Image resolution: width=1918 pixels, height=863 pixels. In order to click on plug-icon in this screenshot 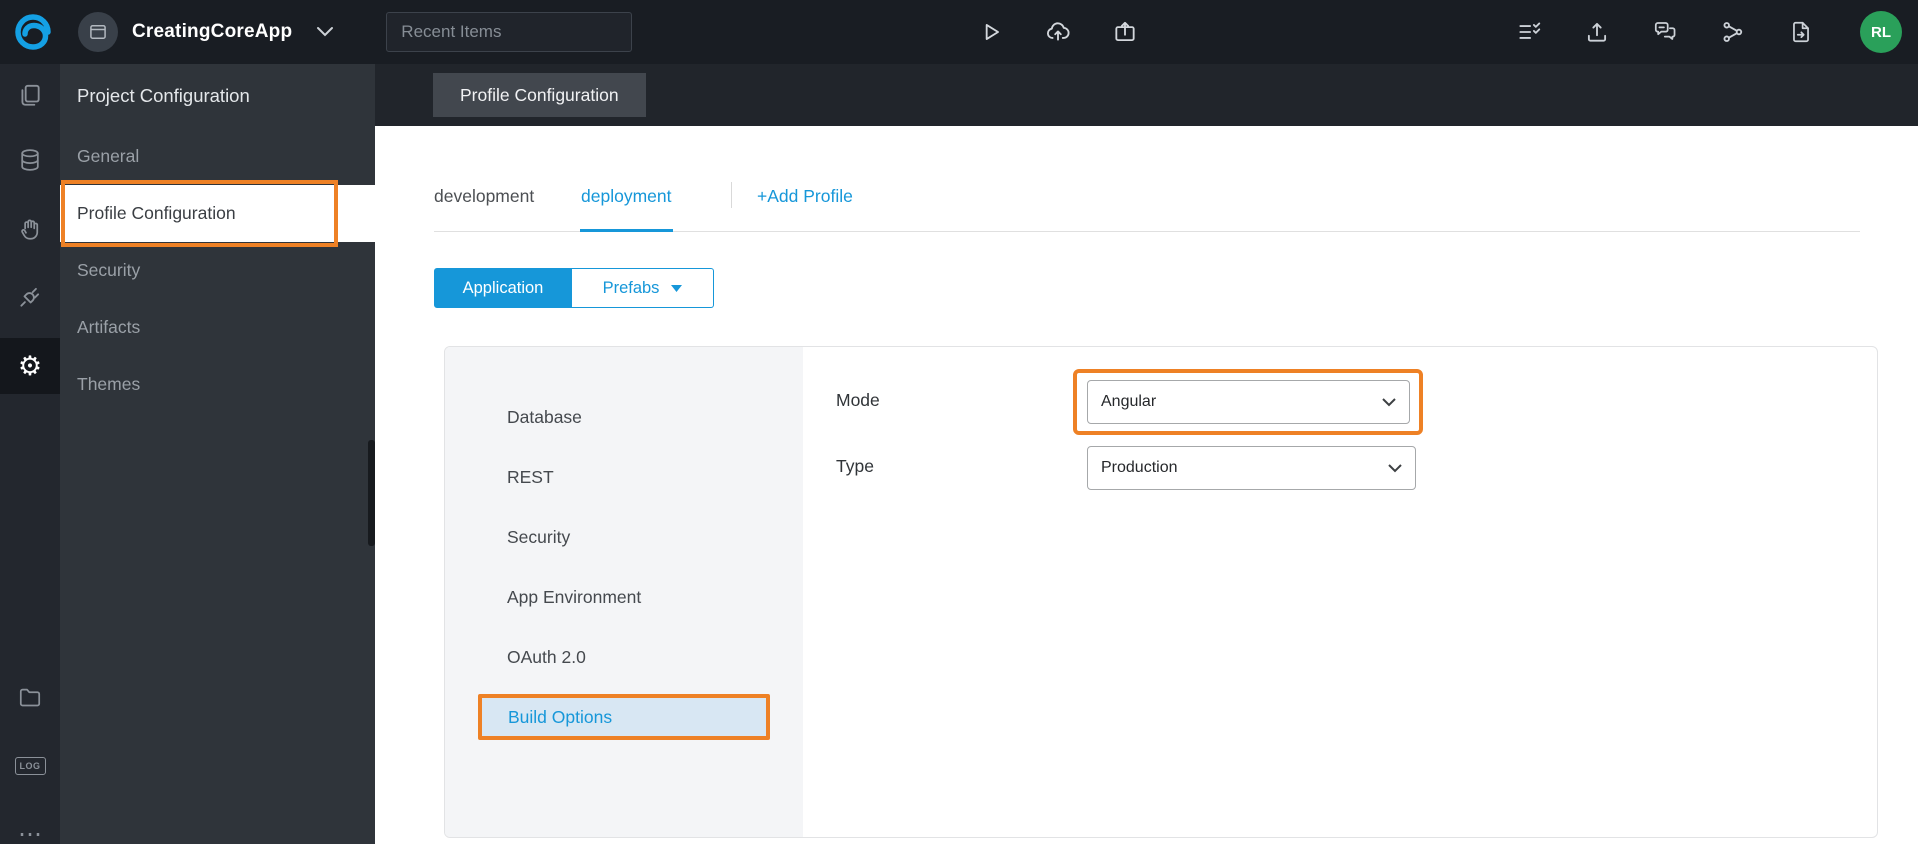, I will do `click(30, 297)`.